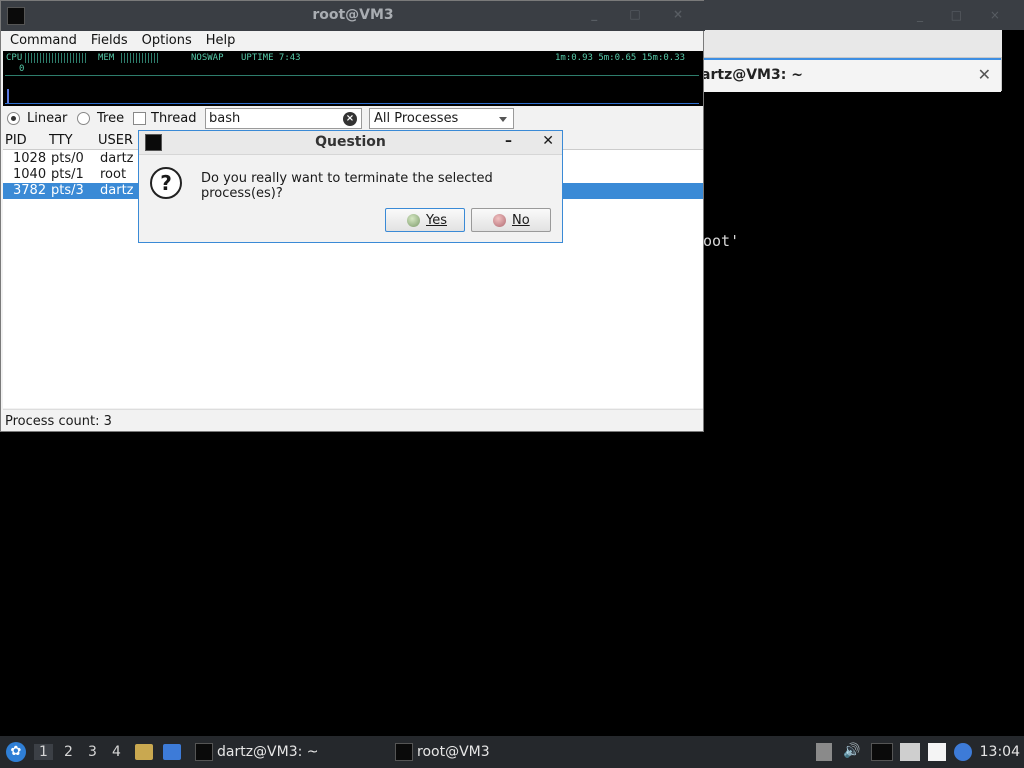 The width and height of the screenshot is (1024, 768). What do you see at coordinates (174, 118) in the screenshot?
I see `thread-label: Thread` at bounding box center [174, 118].